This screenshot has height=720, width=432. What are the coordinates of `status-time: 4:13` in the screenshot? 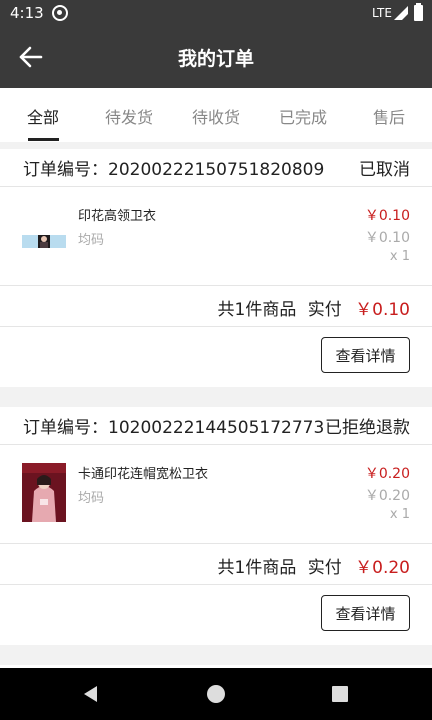 It's located at (27, 13).